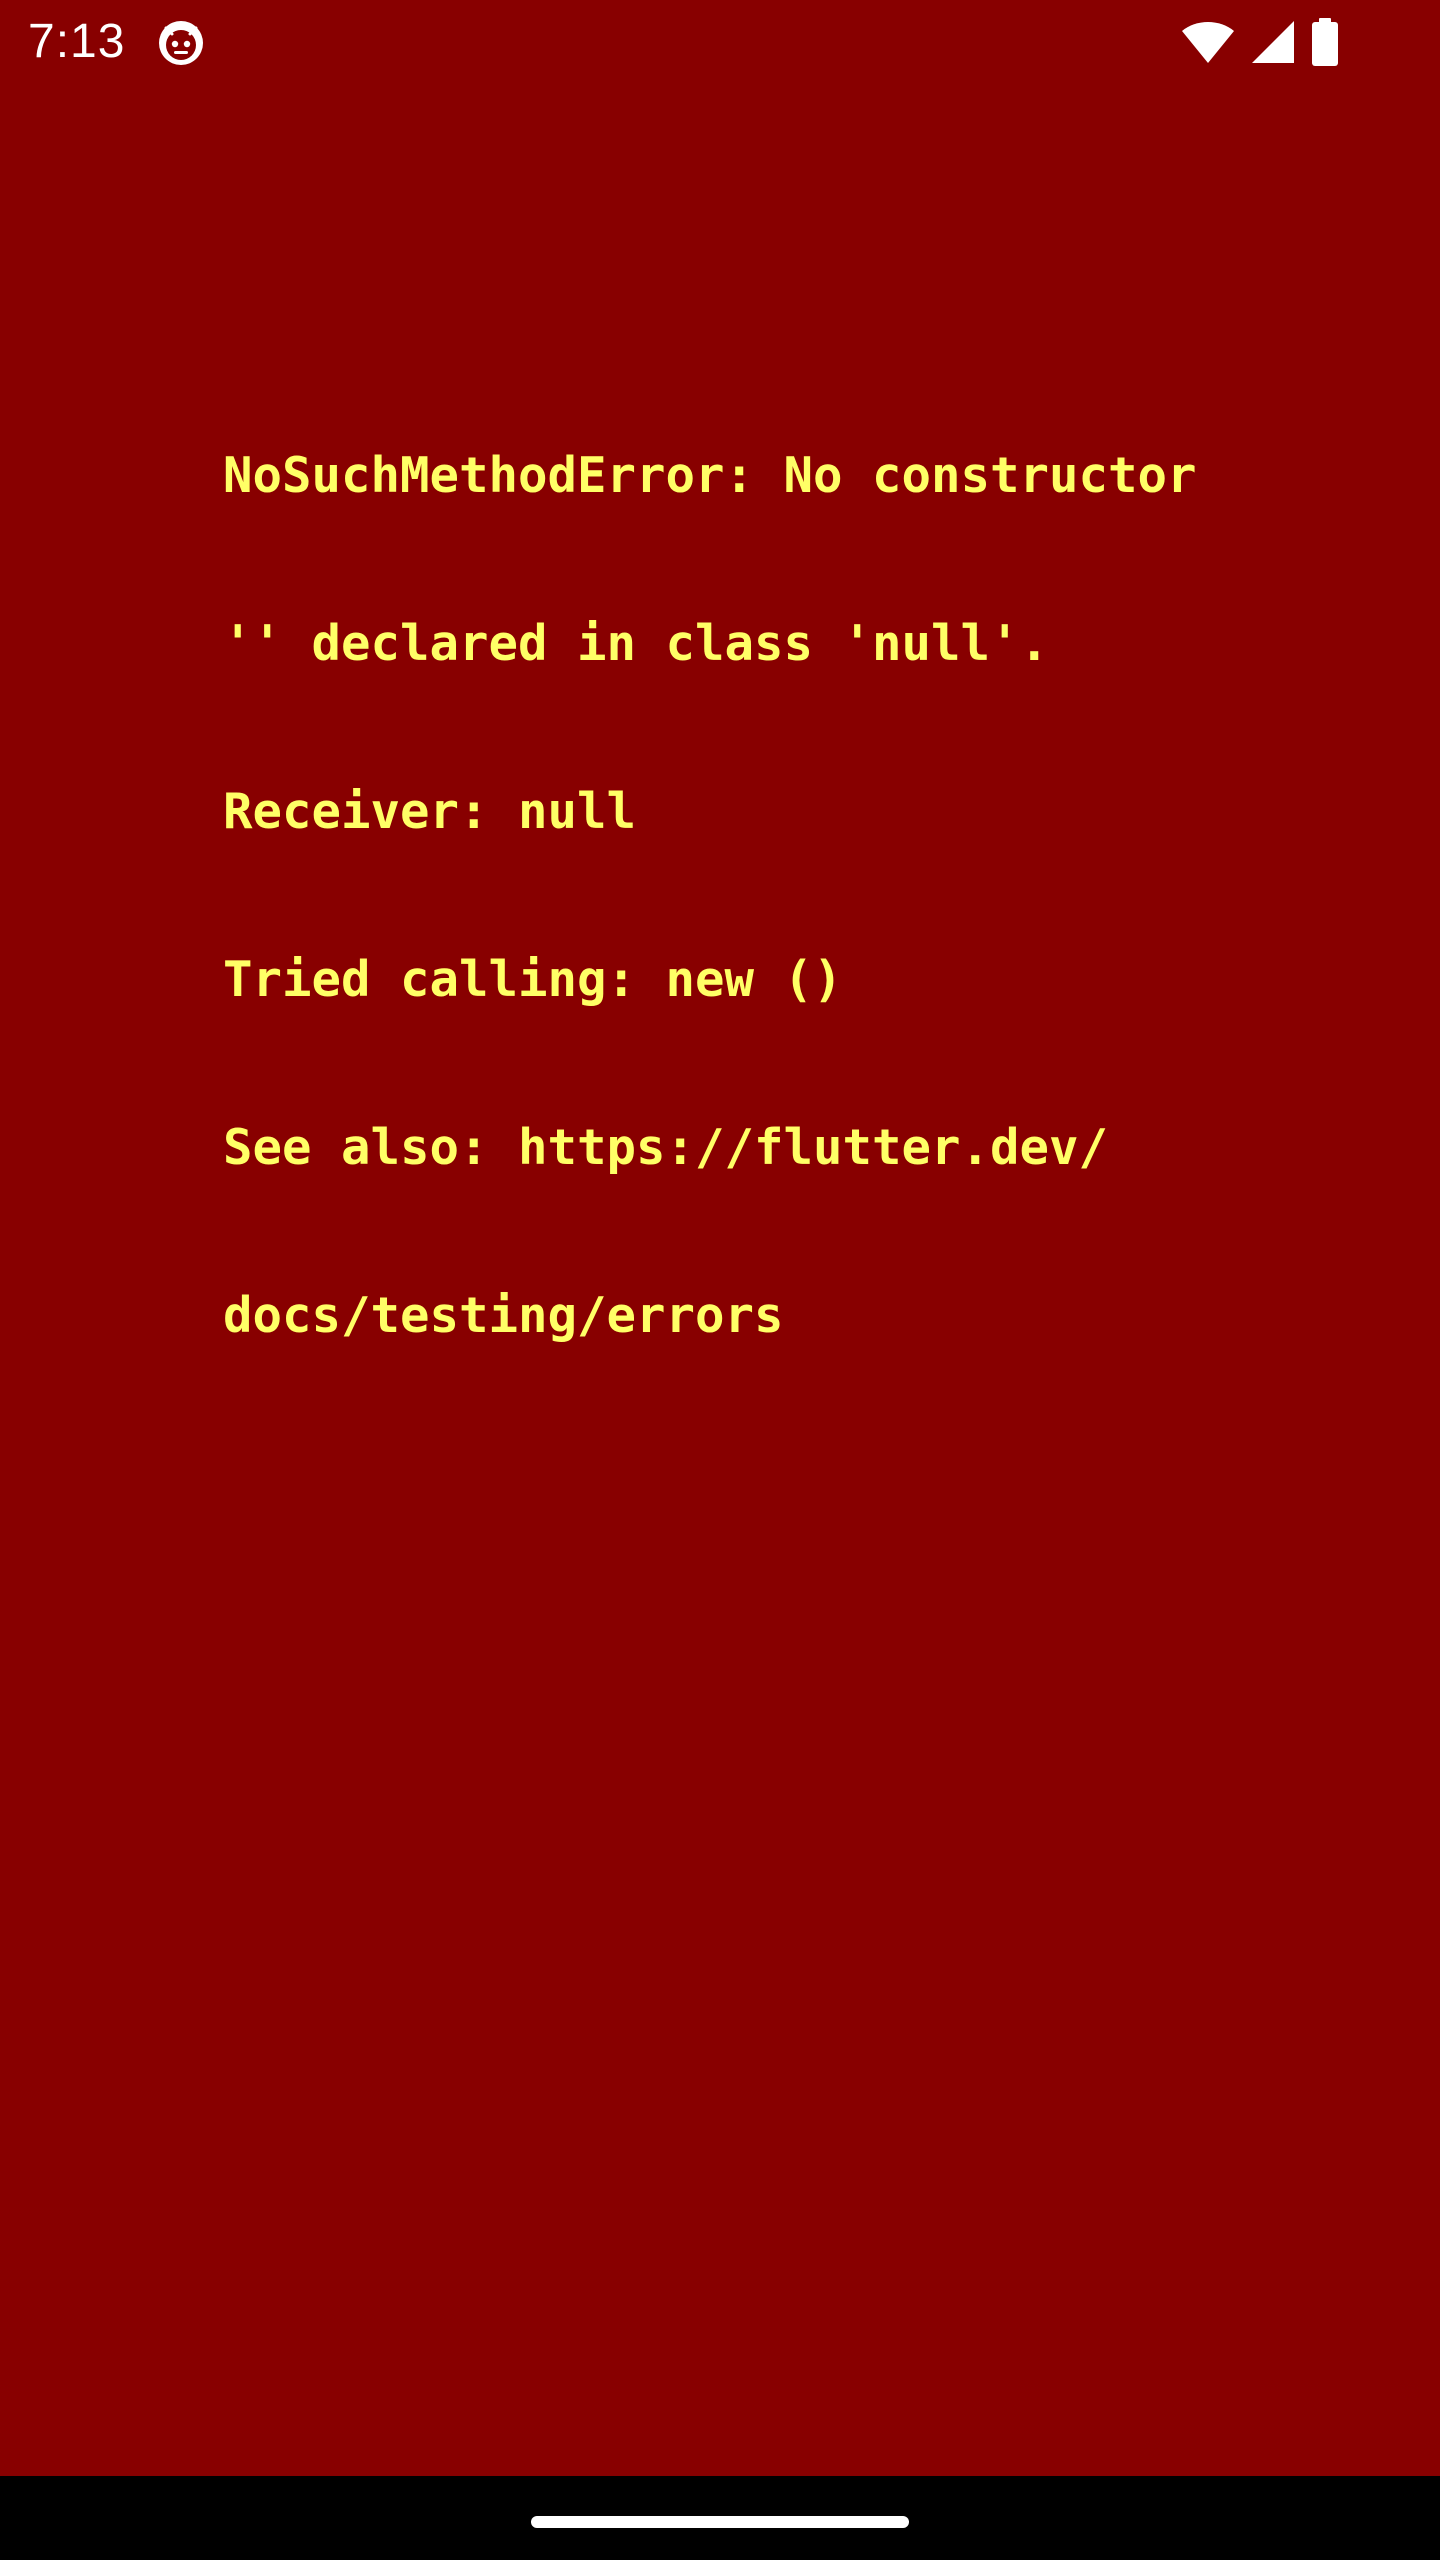 Image resolution: width=1440 pixels, height=2560 pixels. I want to click on status-bar: 7:13, so click(720, 42).